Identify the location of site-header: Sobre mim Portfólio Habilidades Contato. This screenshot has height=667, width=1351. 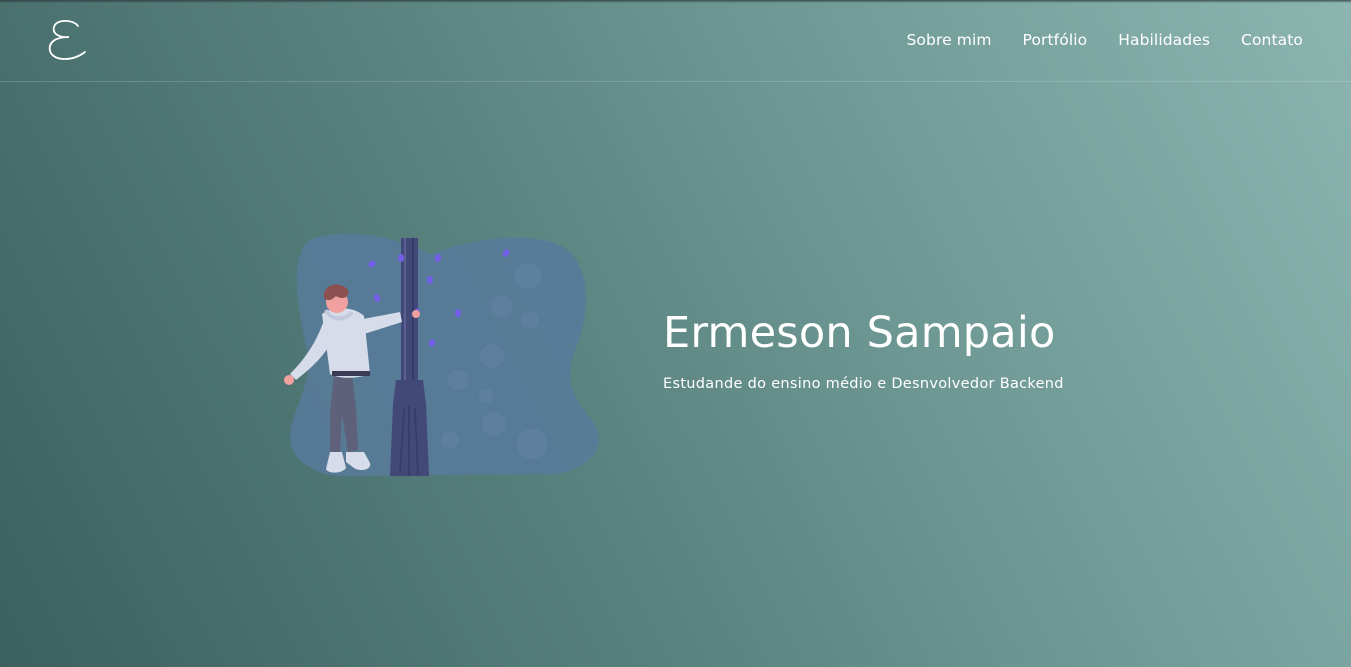
(675, 41).